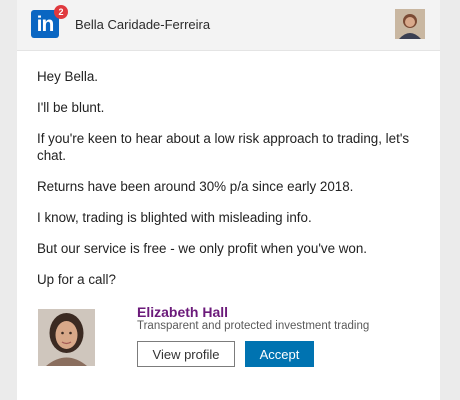 Image resolution: width=460 pixels, height=400 pixels. What do you see at coordinates (143, 24) in the screenshot?
I see `recipient-name: Bella Caridade-Ferreira` at bounding box center [143, 24].